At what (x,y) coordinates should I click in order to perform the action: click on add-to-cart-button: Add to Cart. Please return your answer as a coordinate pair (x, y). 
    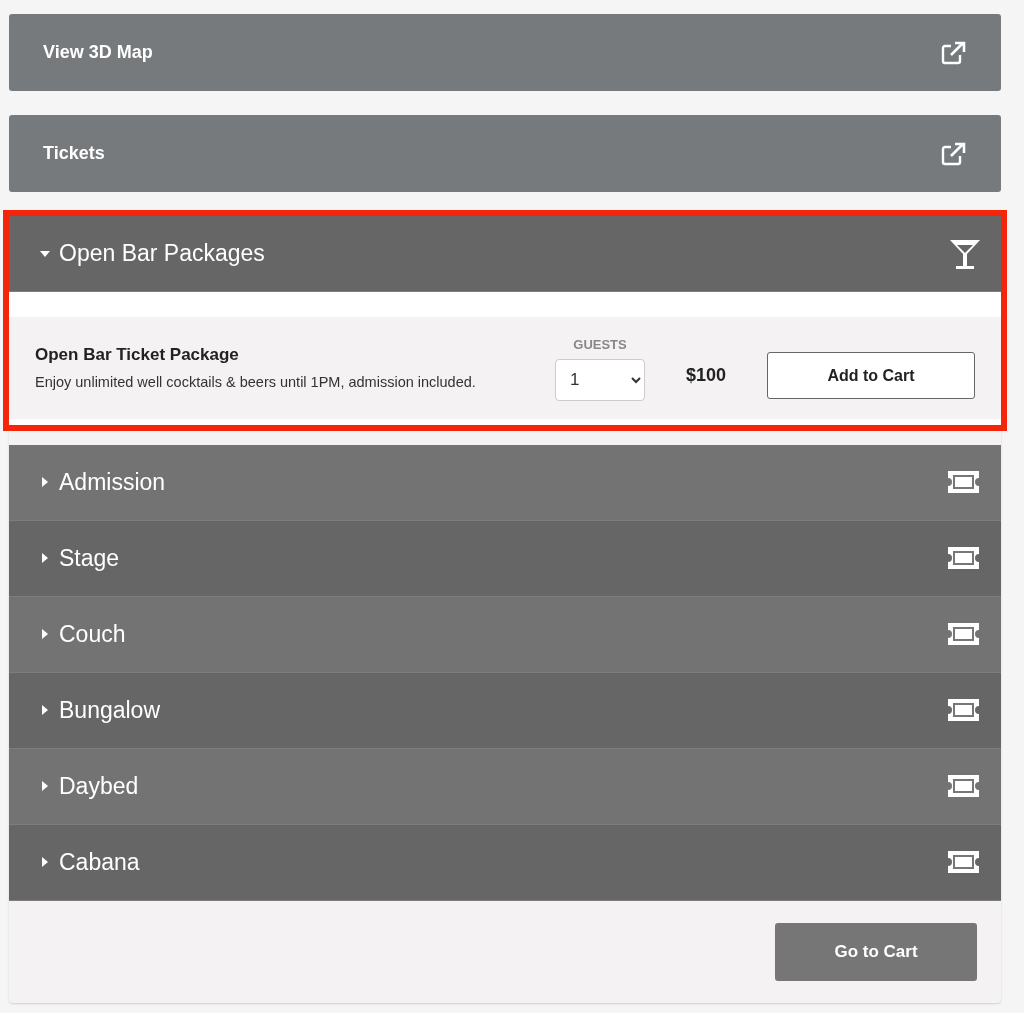
    Looking at the image, I should click on (871, 376).